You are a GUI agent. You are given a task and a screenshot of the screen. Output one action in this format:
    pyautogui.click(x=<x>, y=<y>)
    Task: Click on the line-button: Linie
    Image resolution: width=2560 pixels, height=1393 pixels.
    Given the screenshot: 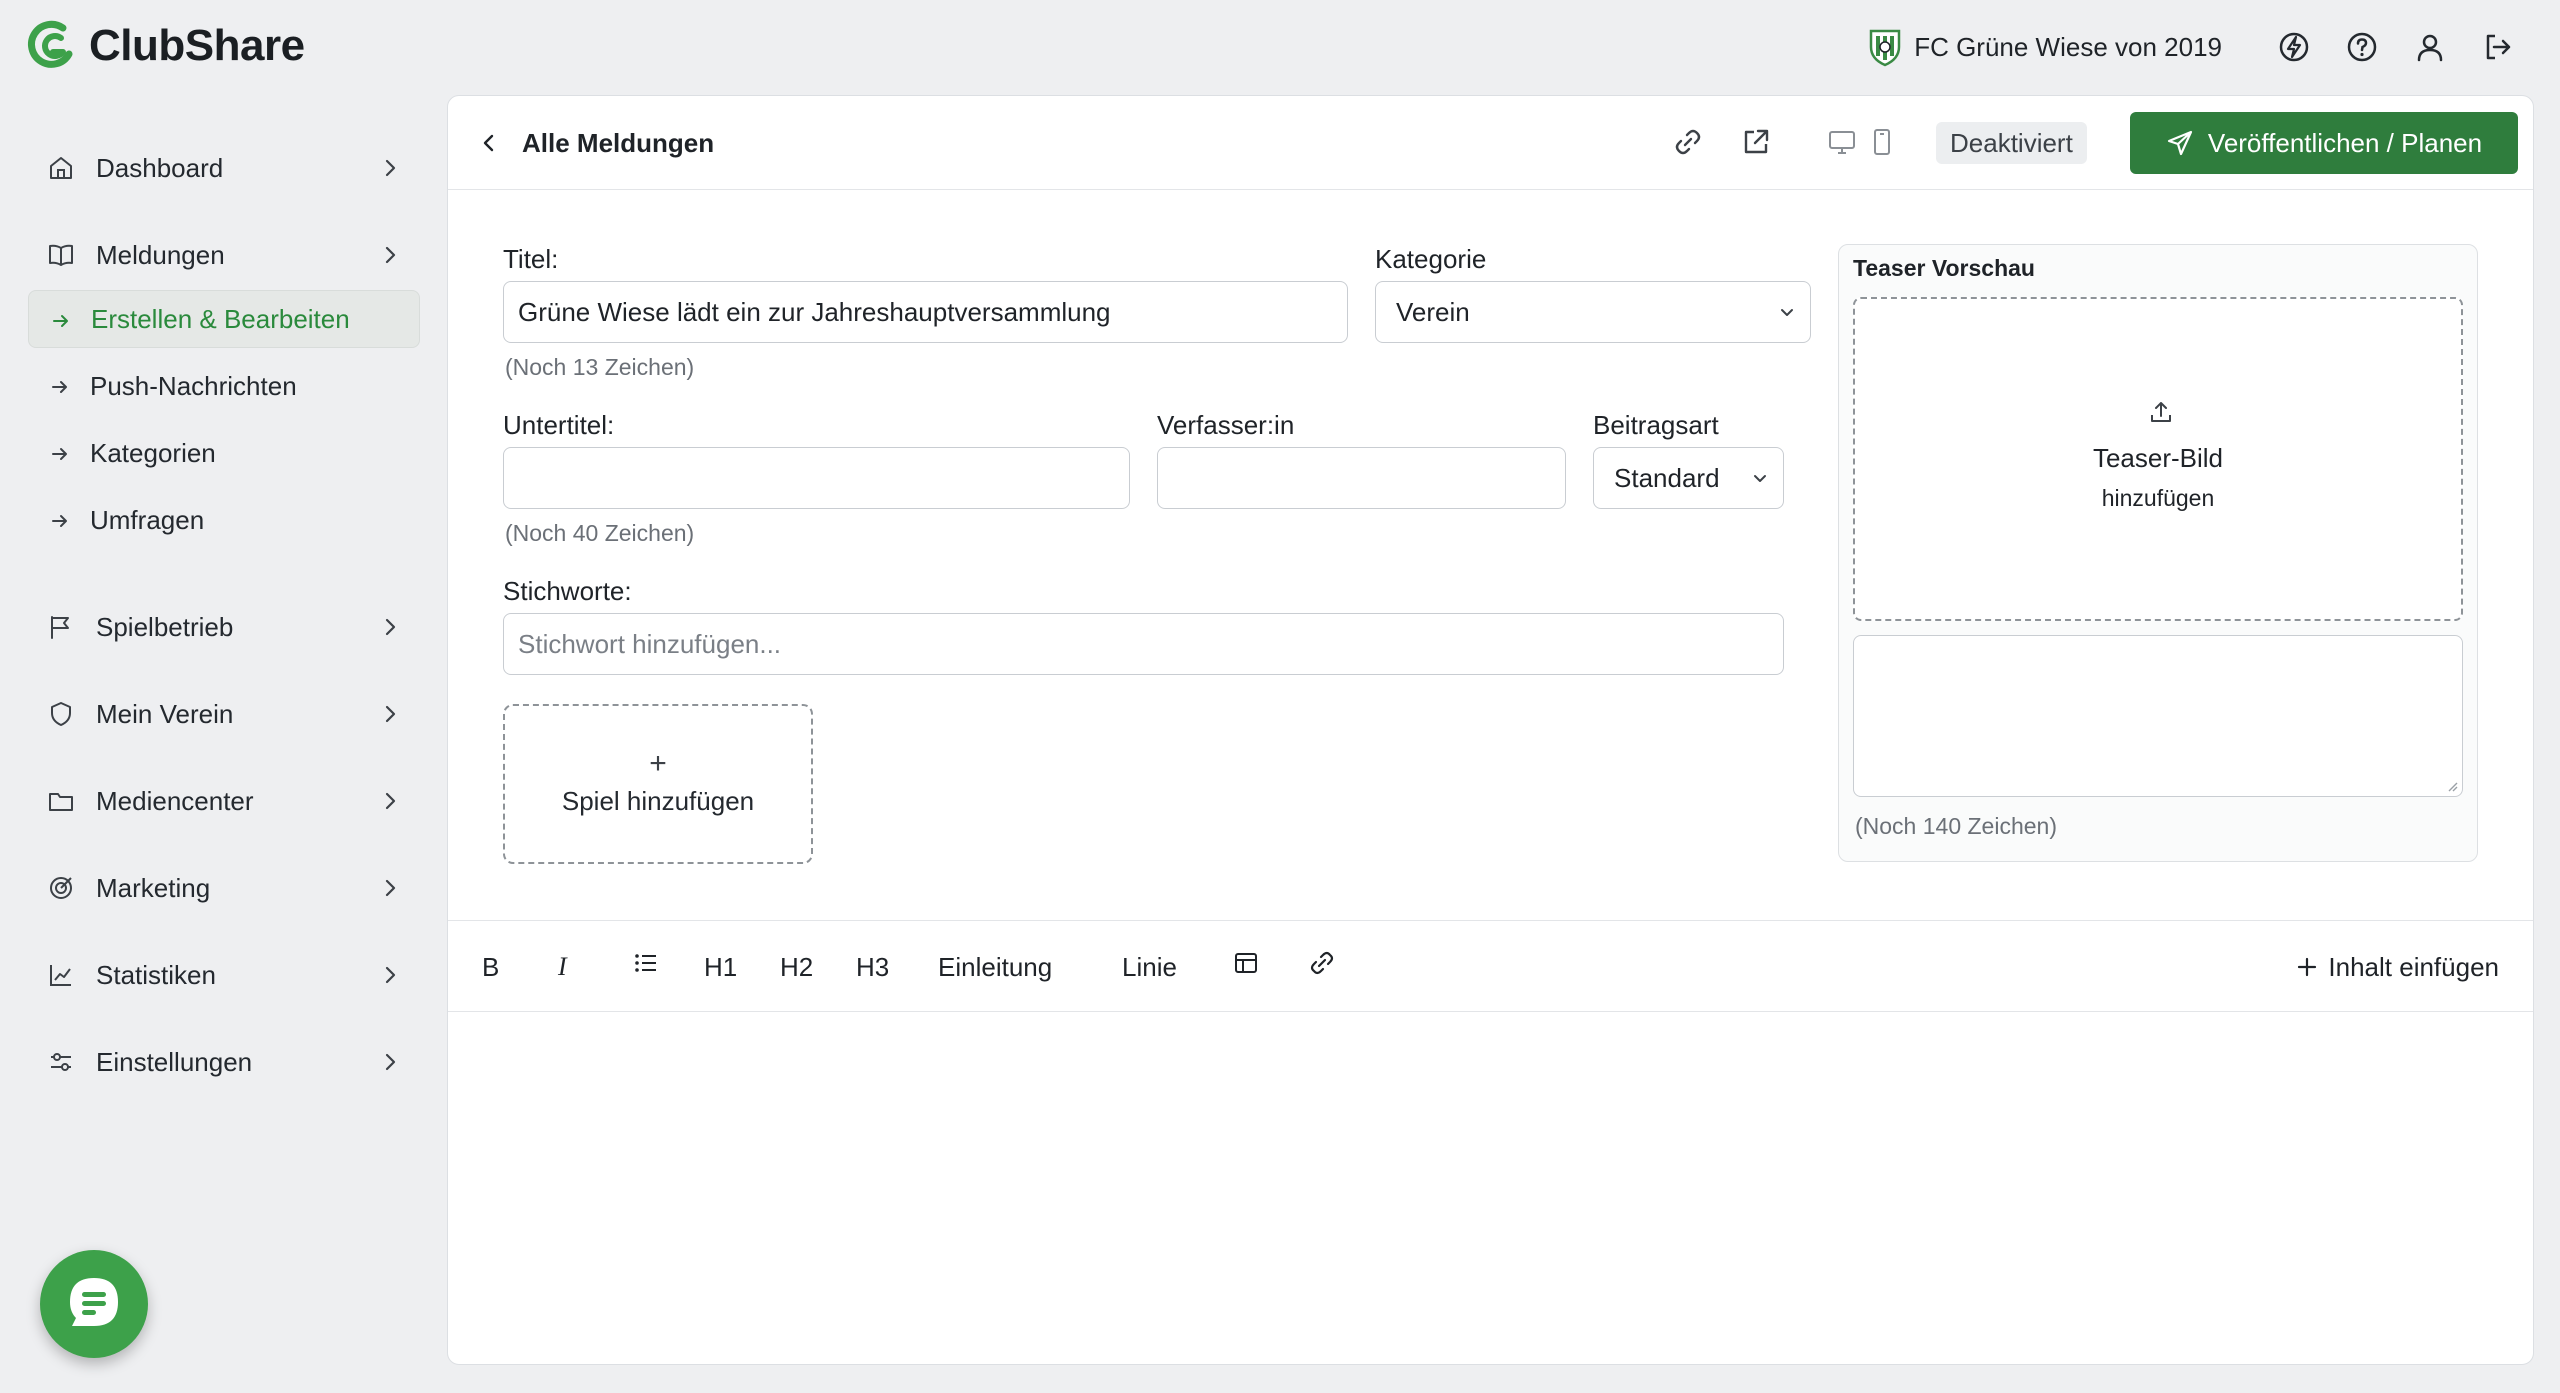 What is the action you would take?
    pyautogui.click(x=1149, y=967)
    